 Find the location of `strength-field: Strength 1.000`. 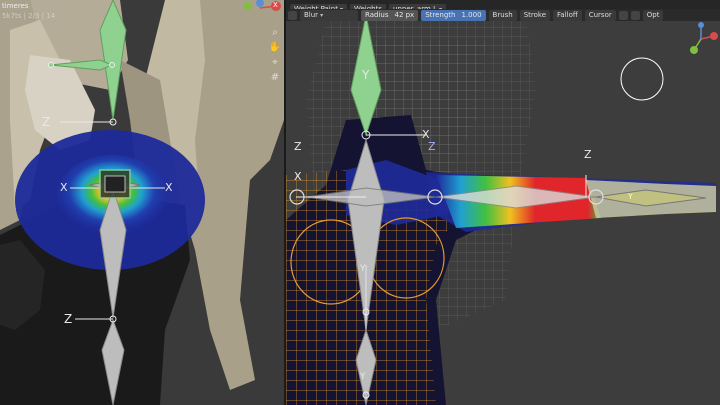

strength-field: Strength 1.000 is located at coordinates (453, 15).